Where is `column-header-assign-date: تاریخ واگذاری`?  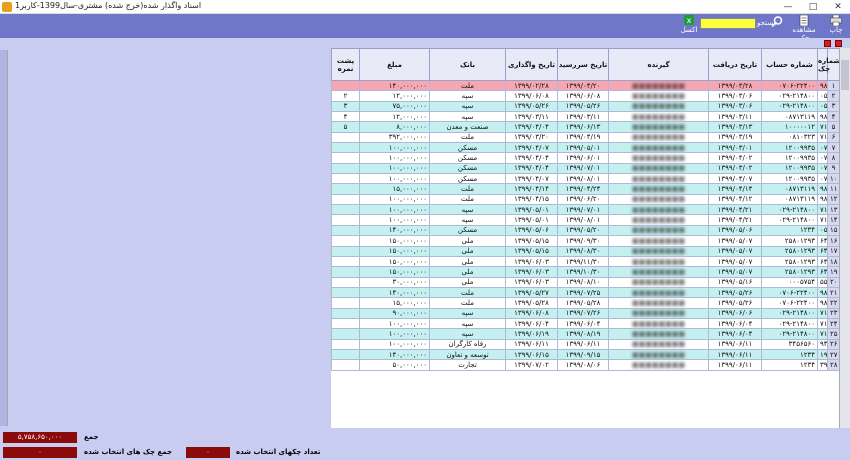
column-header-assign-date: تاریخ واگذاری is located at coordinates (531, 64).